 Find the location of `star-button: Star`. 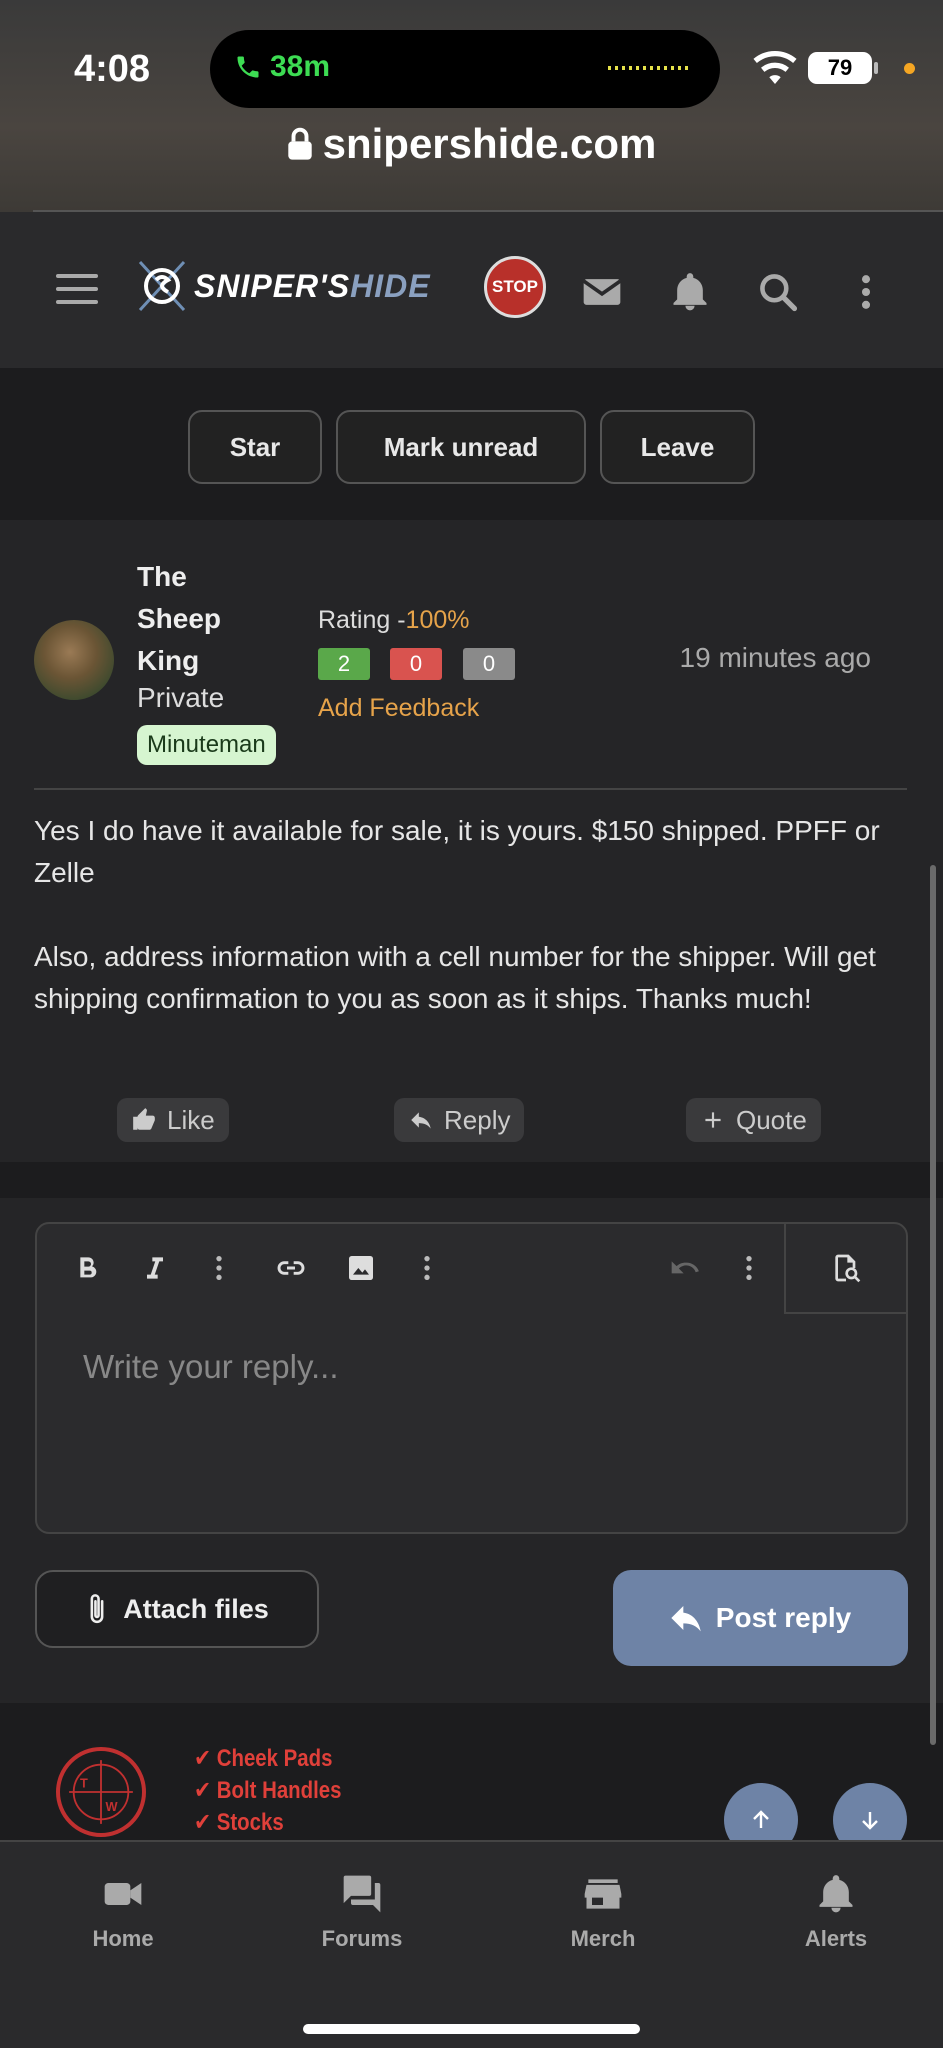

star-button: Star is located at coordinates (255, 447).